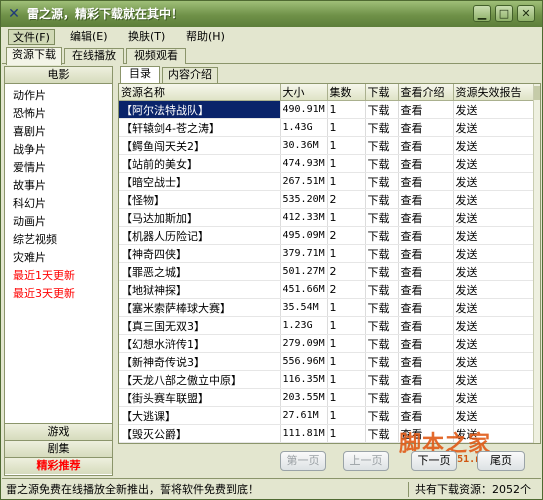  What do you see at coordinates (200, 92) in the screenshot?
I see `column-header-name: 资源名称` at bounding box center [200, 92].